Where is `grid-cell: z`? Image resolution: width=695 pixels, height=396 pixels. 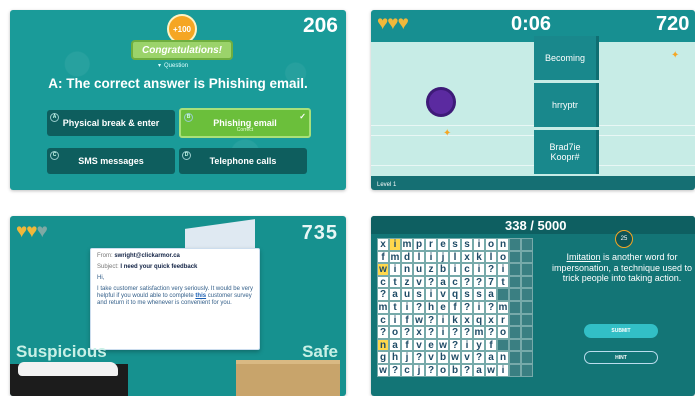
grid-cell: z is located at coordinates (407, 282).